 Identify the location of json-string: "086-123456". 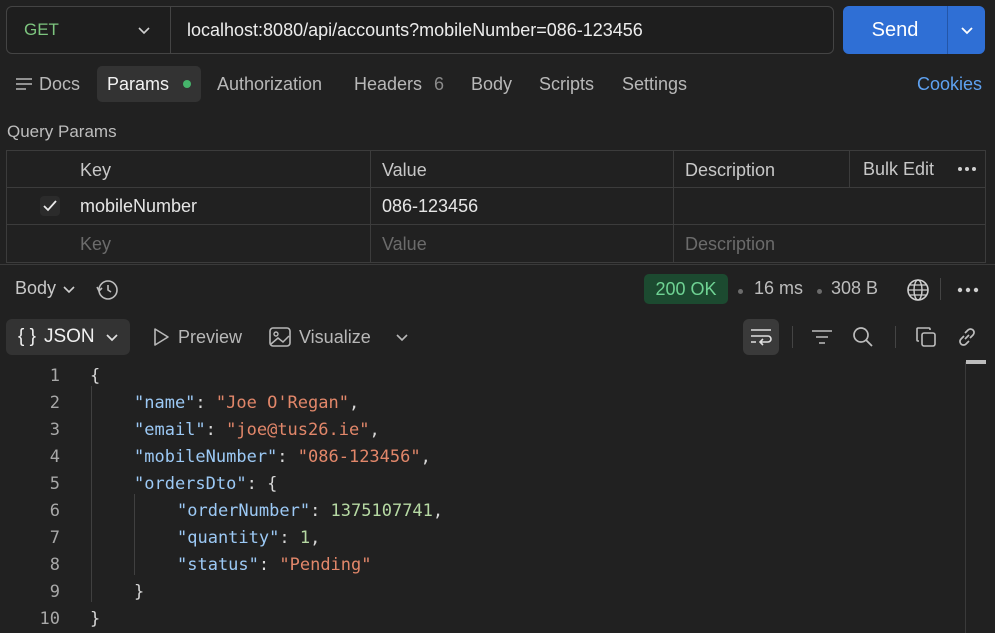
(359, 457).